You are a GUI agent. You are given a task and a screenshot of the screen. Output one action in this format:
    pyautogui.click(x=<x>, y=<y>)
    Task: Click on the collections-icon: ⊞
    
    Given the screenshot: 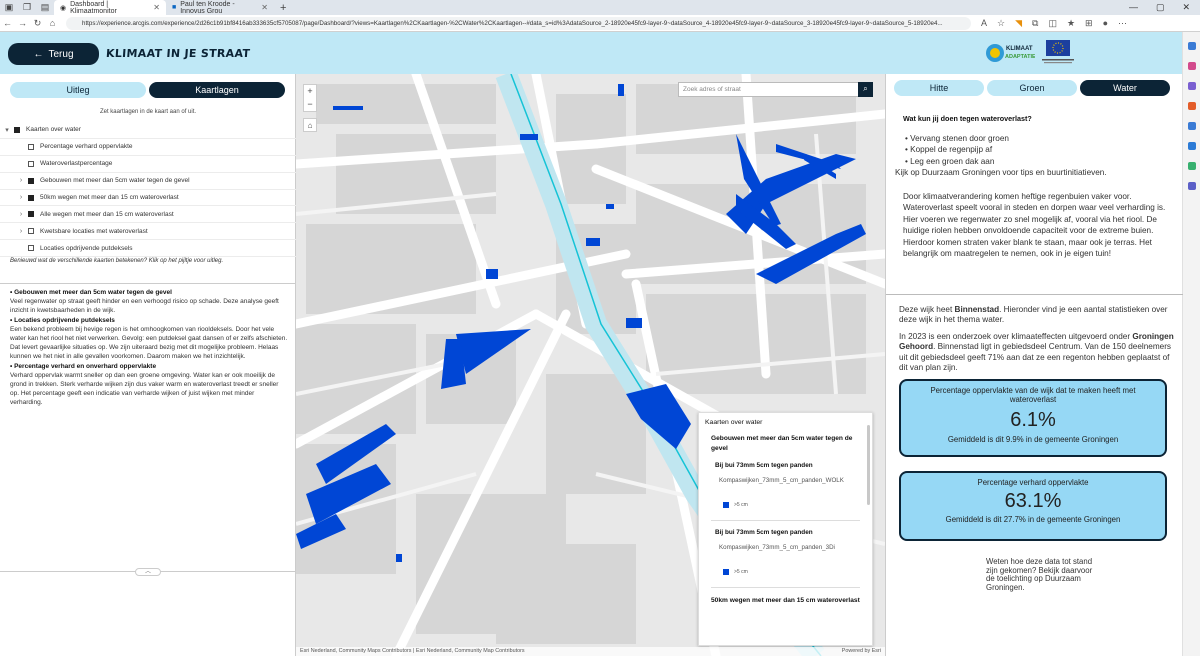 What is the action you would take?
    pyautogui.click(x=1089, y=23)
    